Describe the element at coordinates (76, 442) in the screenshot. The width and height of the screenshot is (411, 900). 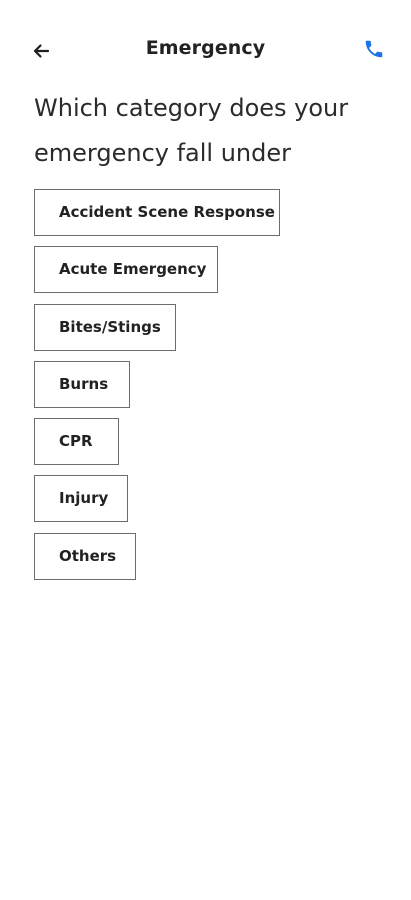
I see `category-cpr-button: CPR` at that location.